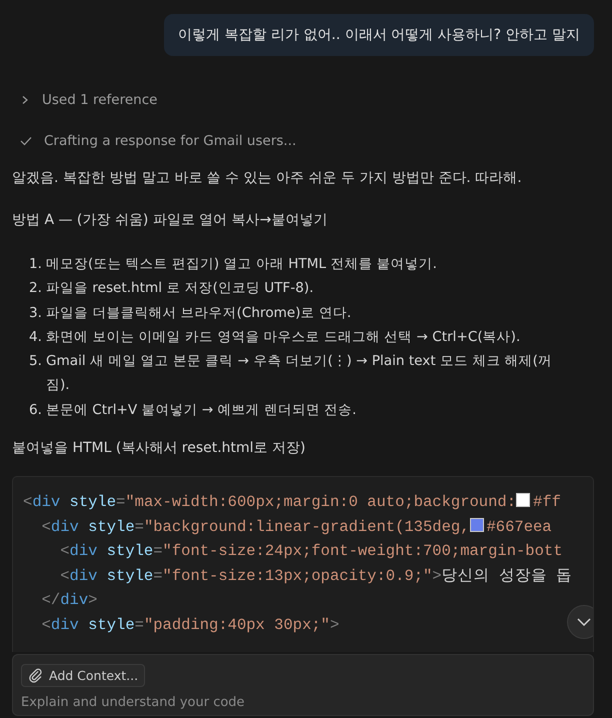 The image size is (612, 718). I want to click on chevron-down-icon, so click(584, 622).